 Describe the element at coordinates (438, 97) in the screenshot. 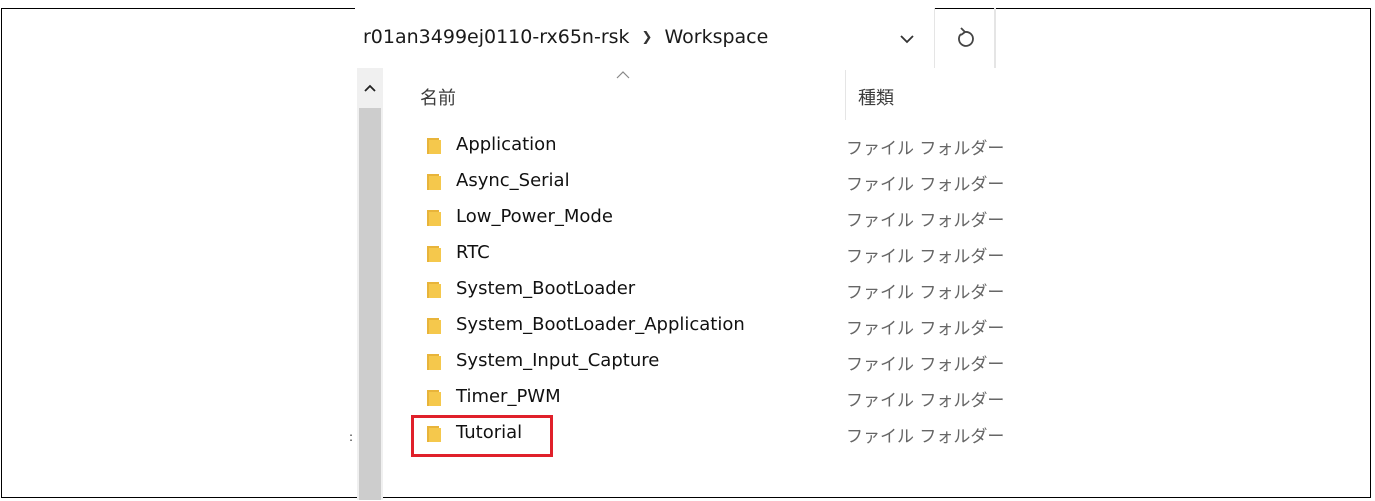

I see `column-header-name: 名前` at that location.